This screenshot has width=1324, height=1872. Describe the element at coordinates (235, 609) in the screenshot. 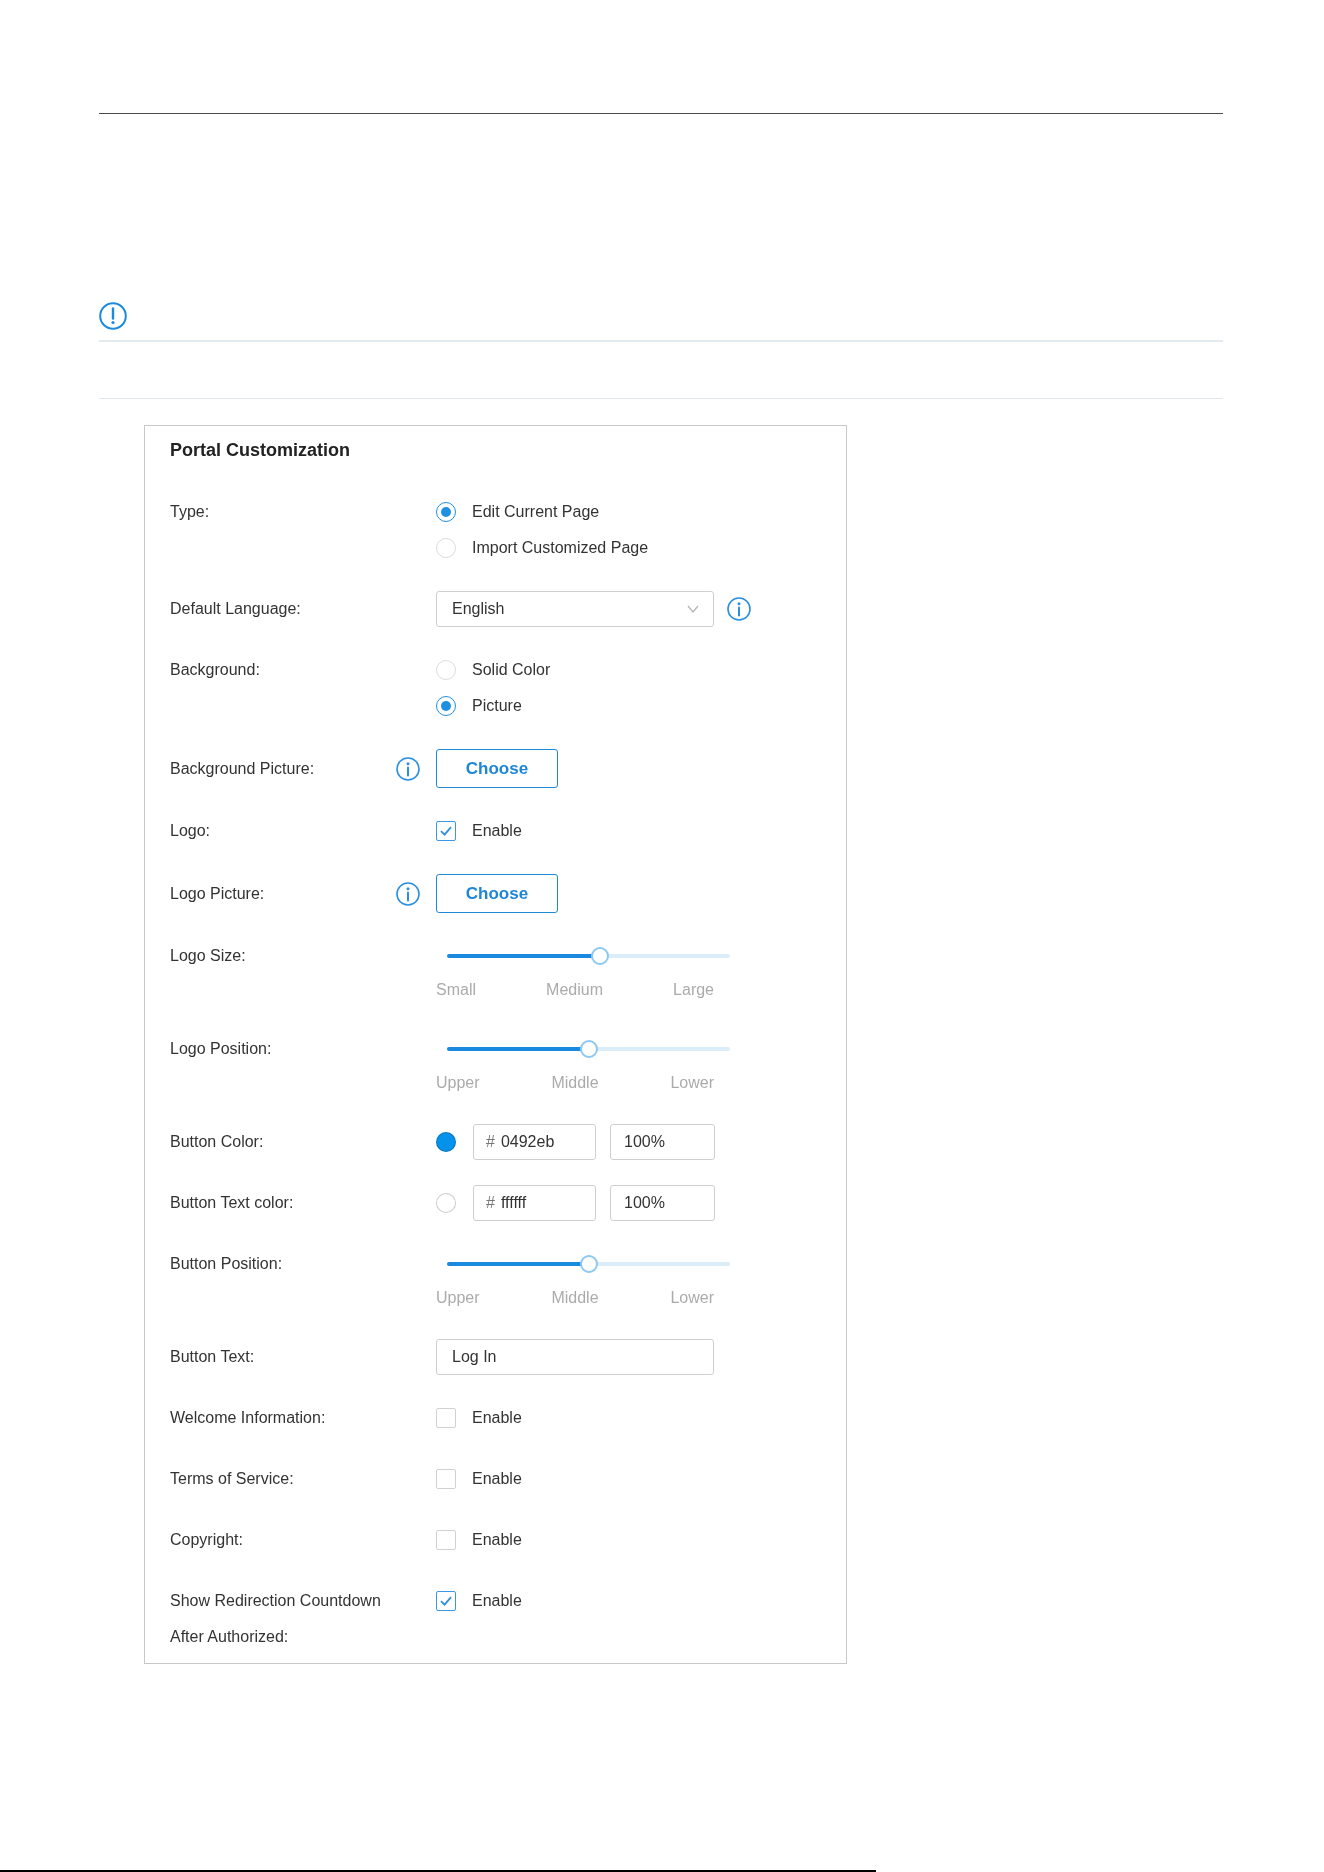

I see `field-label: Default Language:` at that location.